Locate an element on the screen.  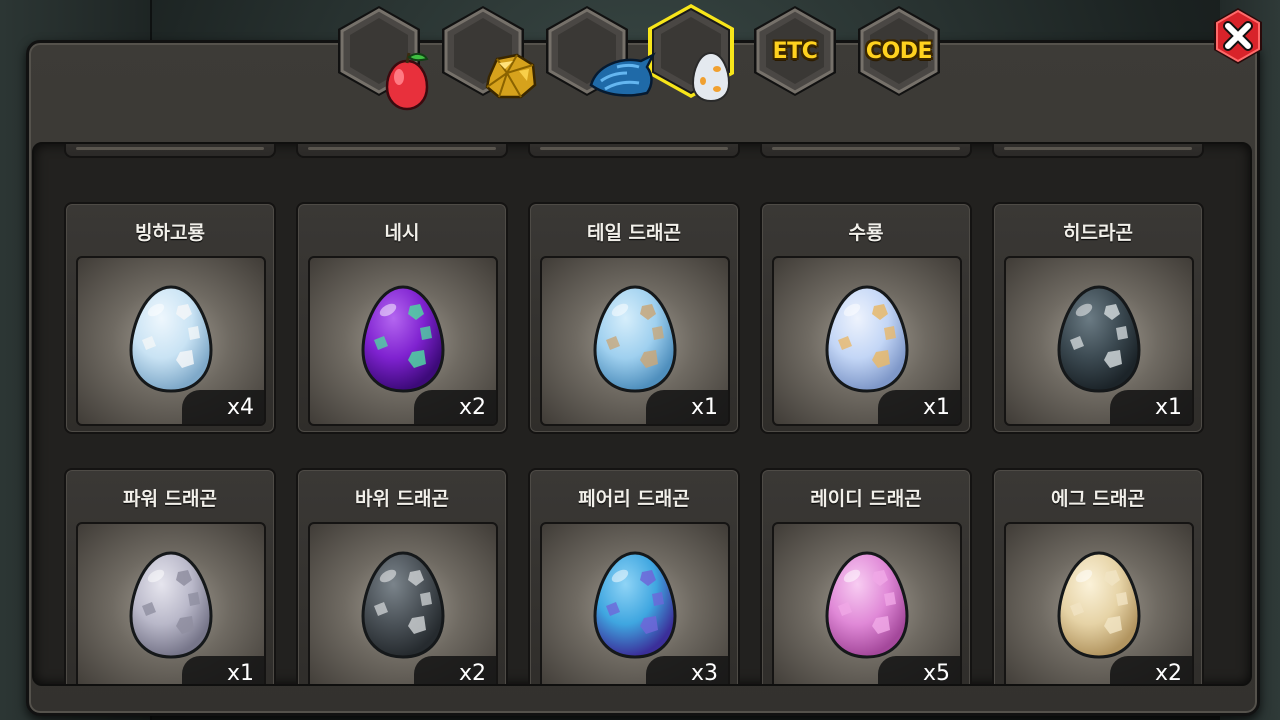
egg-card: 파워 드래곤 x1 is located at coordinates (170, 576).